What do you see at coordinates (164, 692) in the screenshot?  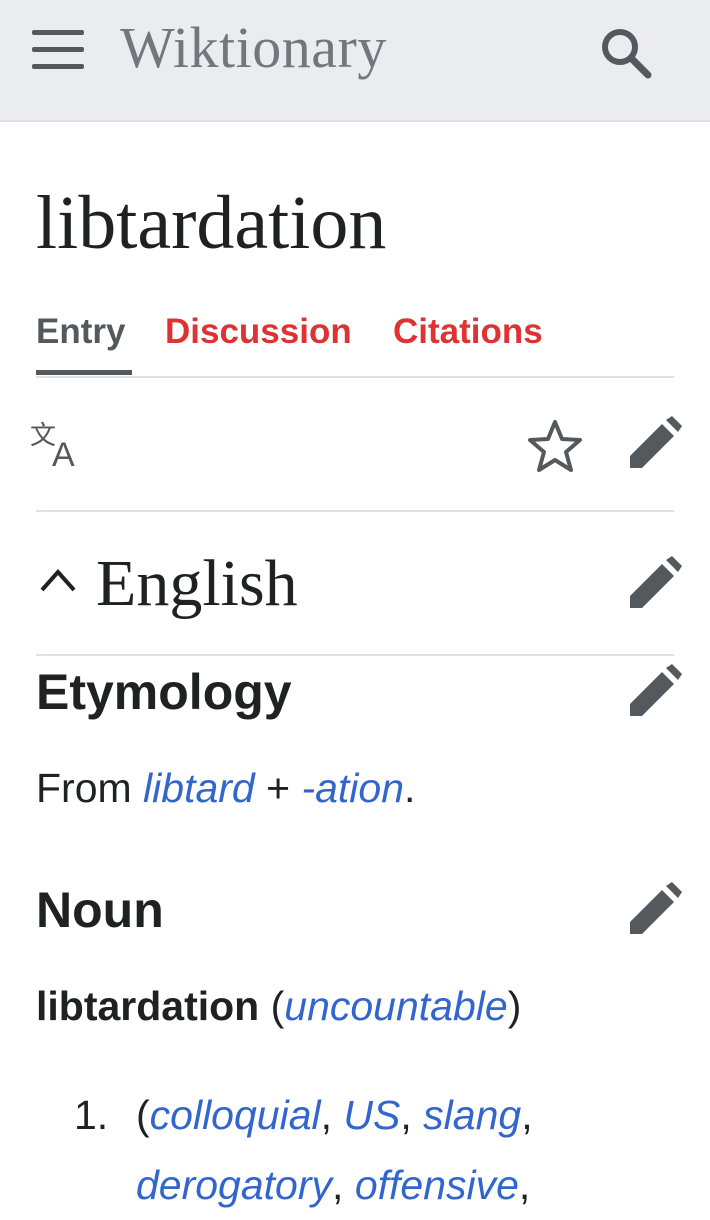 I see `etymology-heading: Etymology` at bounding box center [164, 692].